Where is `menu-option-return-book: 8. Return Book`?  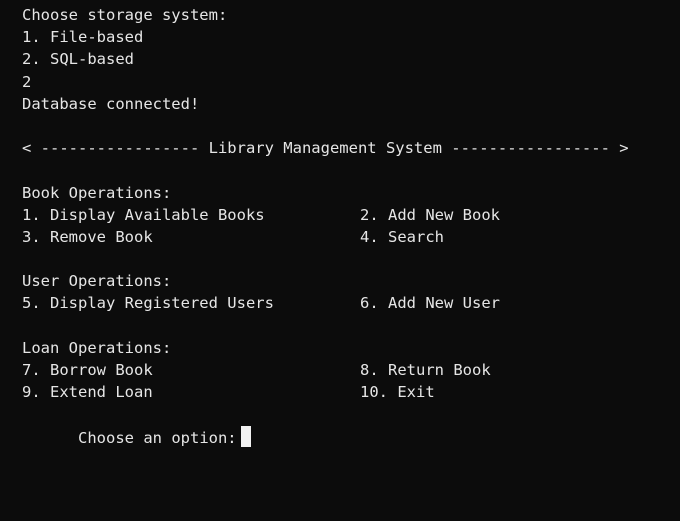
menu-option-return-book: 8. Return Book is located at coordinates (425, 370).